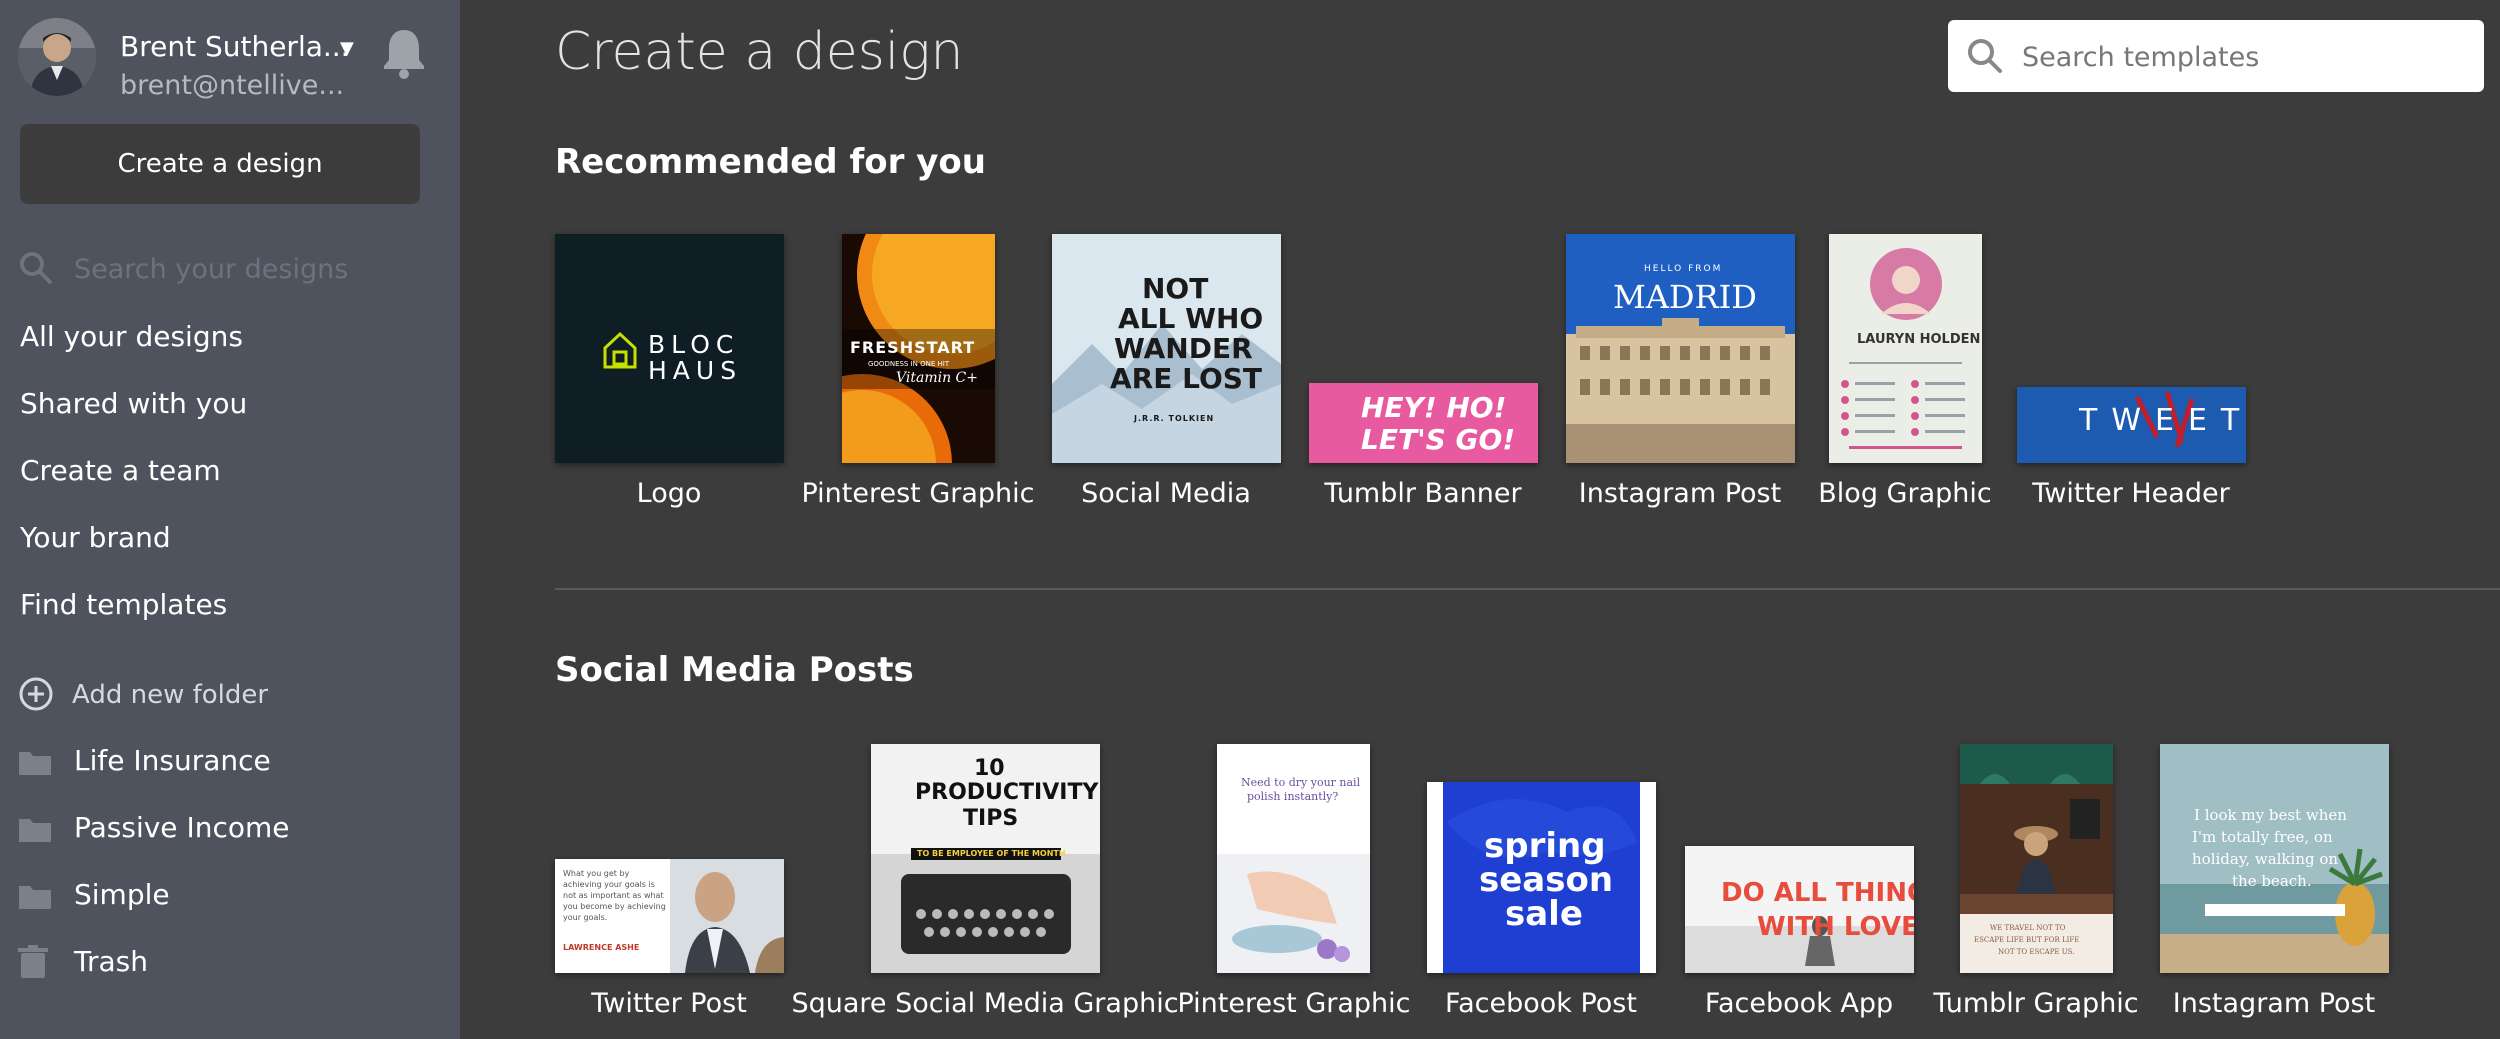 This screenshot has width=2500, height=1039. Describe the element at coordinates (123, 604) in the screenshot. I see `nav-find-templates: Find templates` at that location.